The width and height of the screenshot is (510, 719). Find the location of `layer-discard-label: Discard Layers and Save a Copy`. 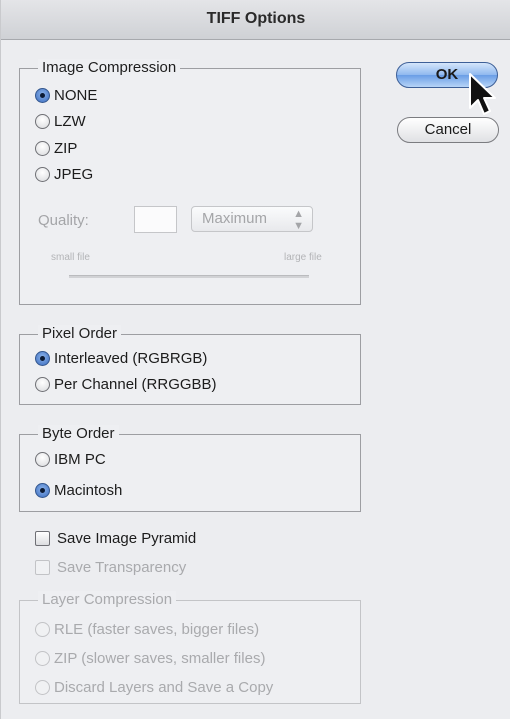

layer-discard-label: Discard Layers and Save a Copy is located at coordinates (164, 687).